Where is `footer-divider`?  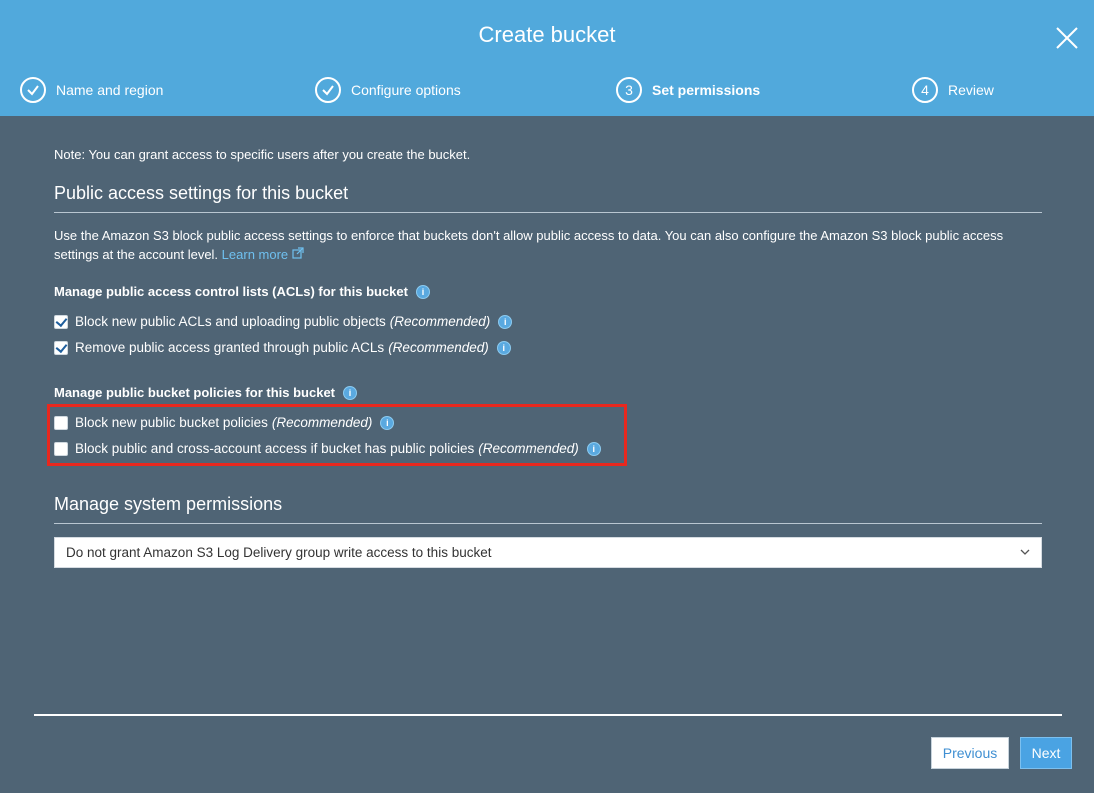 footer-divider is located at coordinates (548, 715).